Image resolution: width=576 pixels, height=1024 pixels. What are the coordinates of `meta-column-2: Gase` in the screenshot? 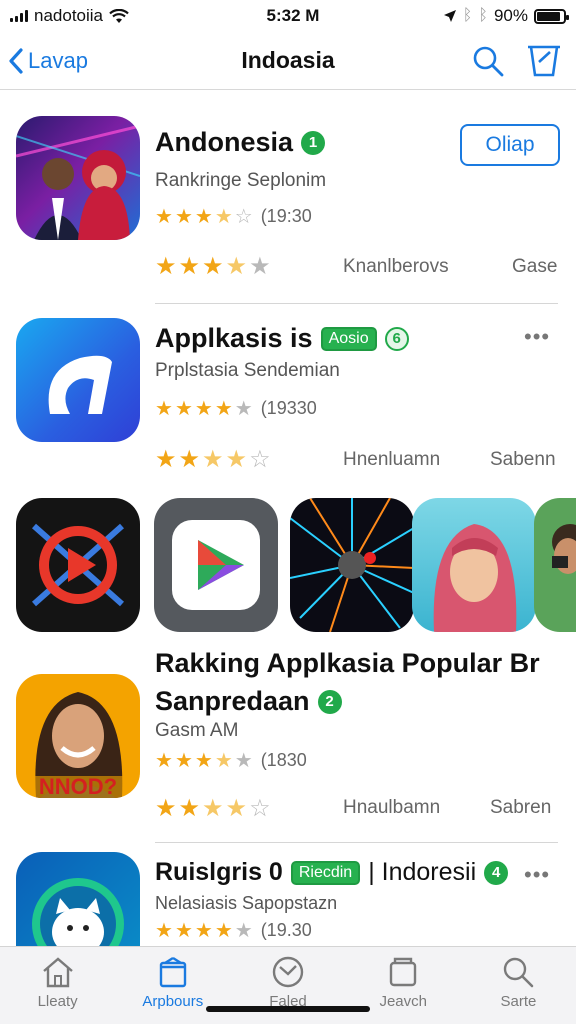 It's located at (535, 266).